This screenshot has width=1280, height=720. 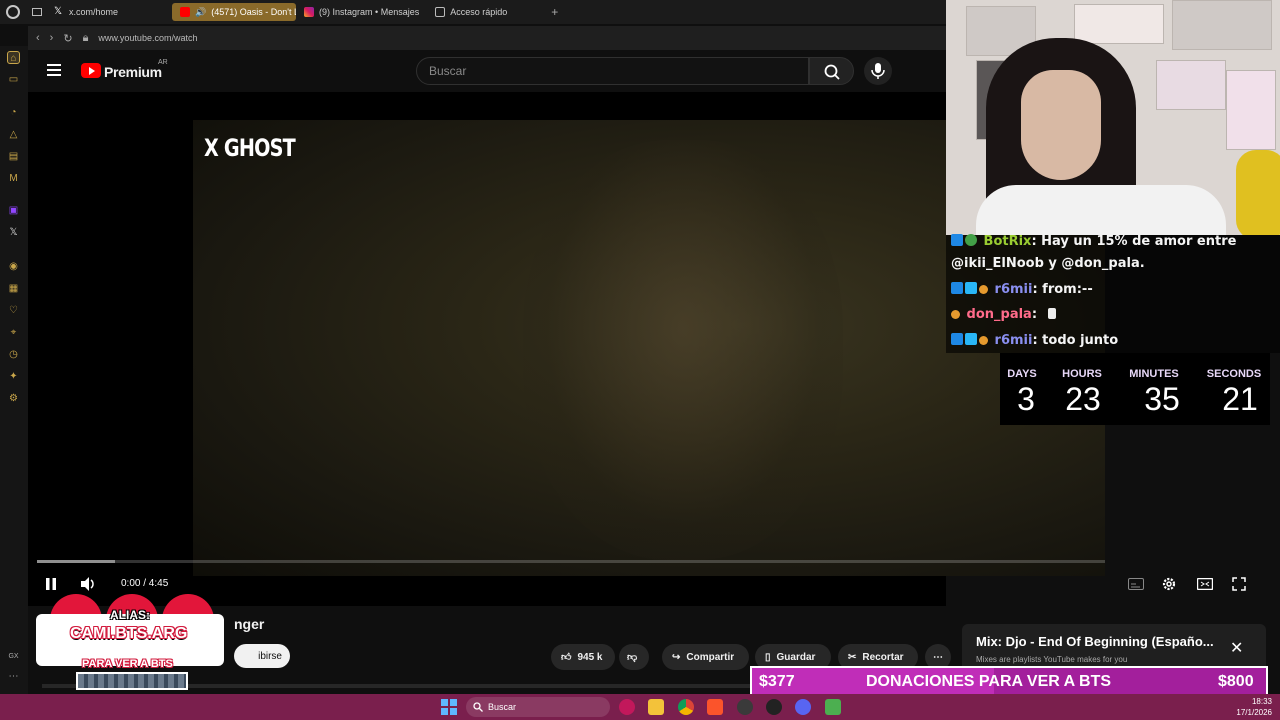 What do you see at coordinates (1236, 648) in the screenshot?
I see `close-icon: ✕` at bounding box center [1236, 648].